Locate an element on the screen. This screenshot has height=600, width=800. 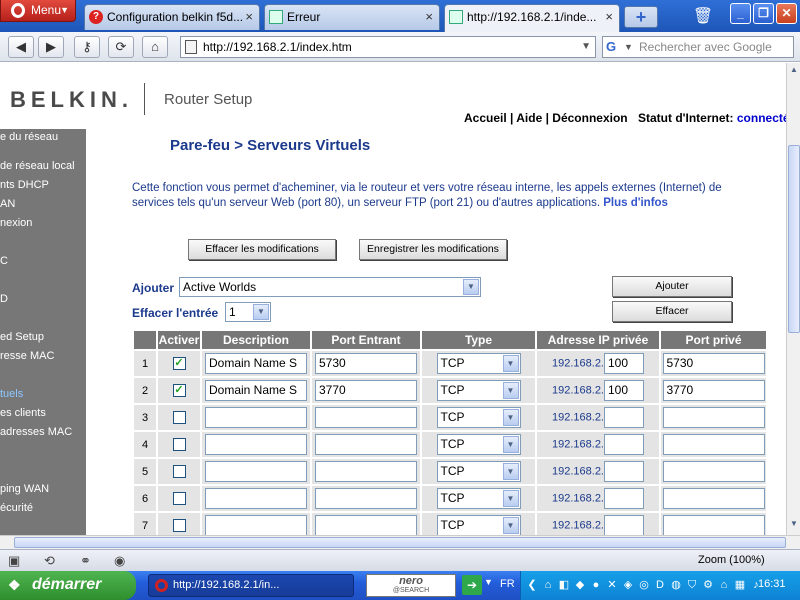
sidebar-item: adresses MAC is located at coordinates (36, 432).